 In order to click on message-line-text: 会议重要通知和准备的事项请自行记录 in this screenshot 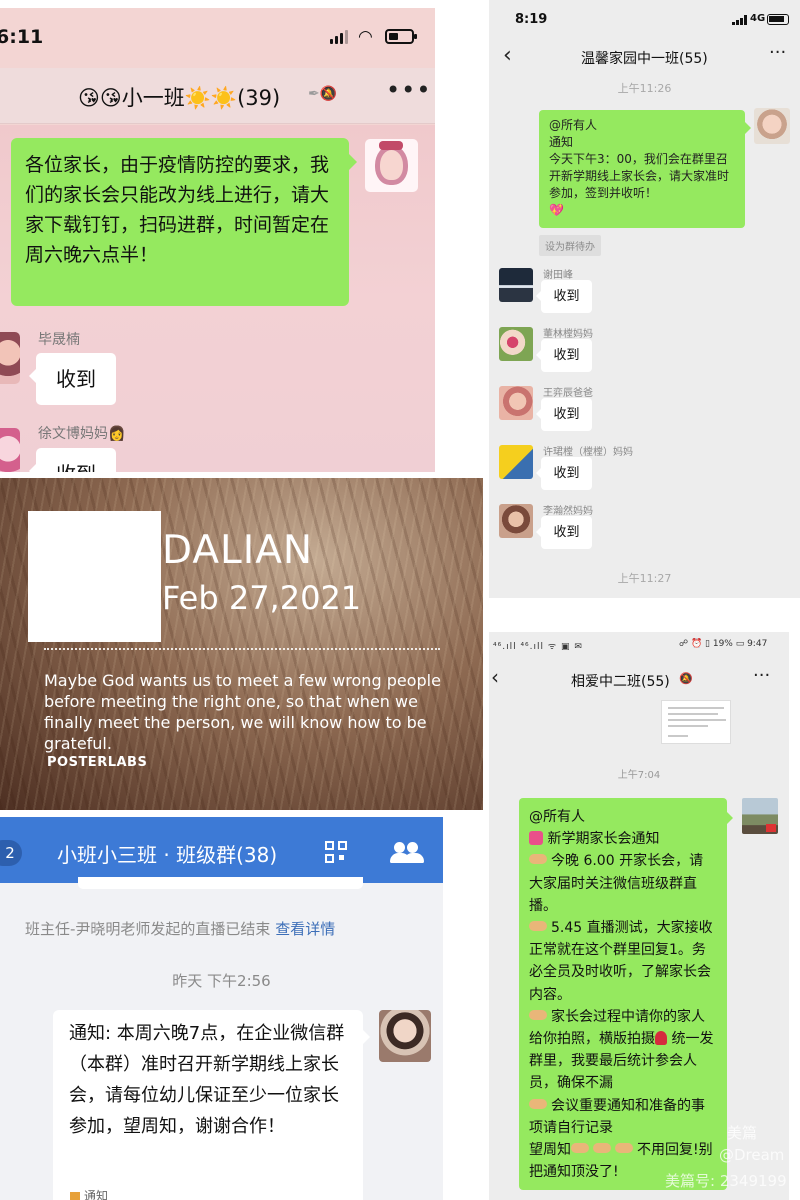, I will do `click(617, 1116)`.